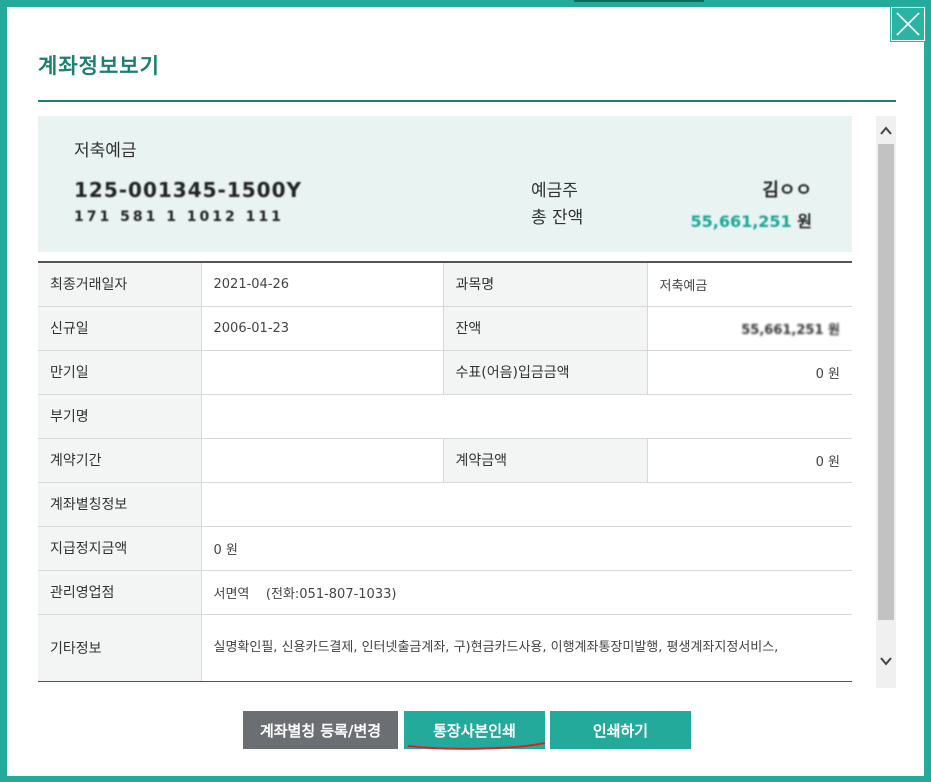 The height and width of the screenshot is (782, 931). I want to click on close-icon, so click(908, 24).